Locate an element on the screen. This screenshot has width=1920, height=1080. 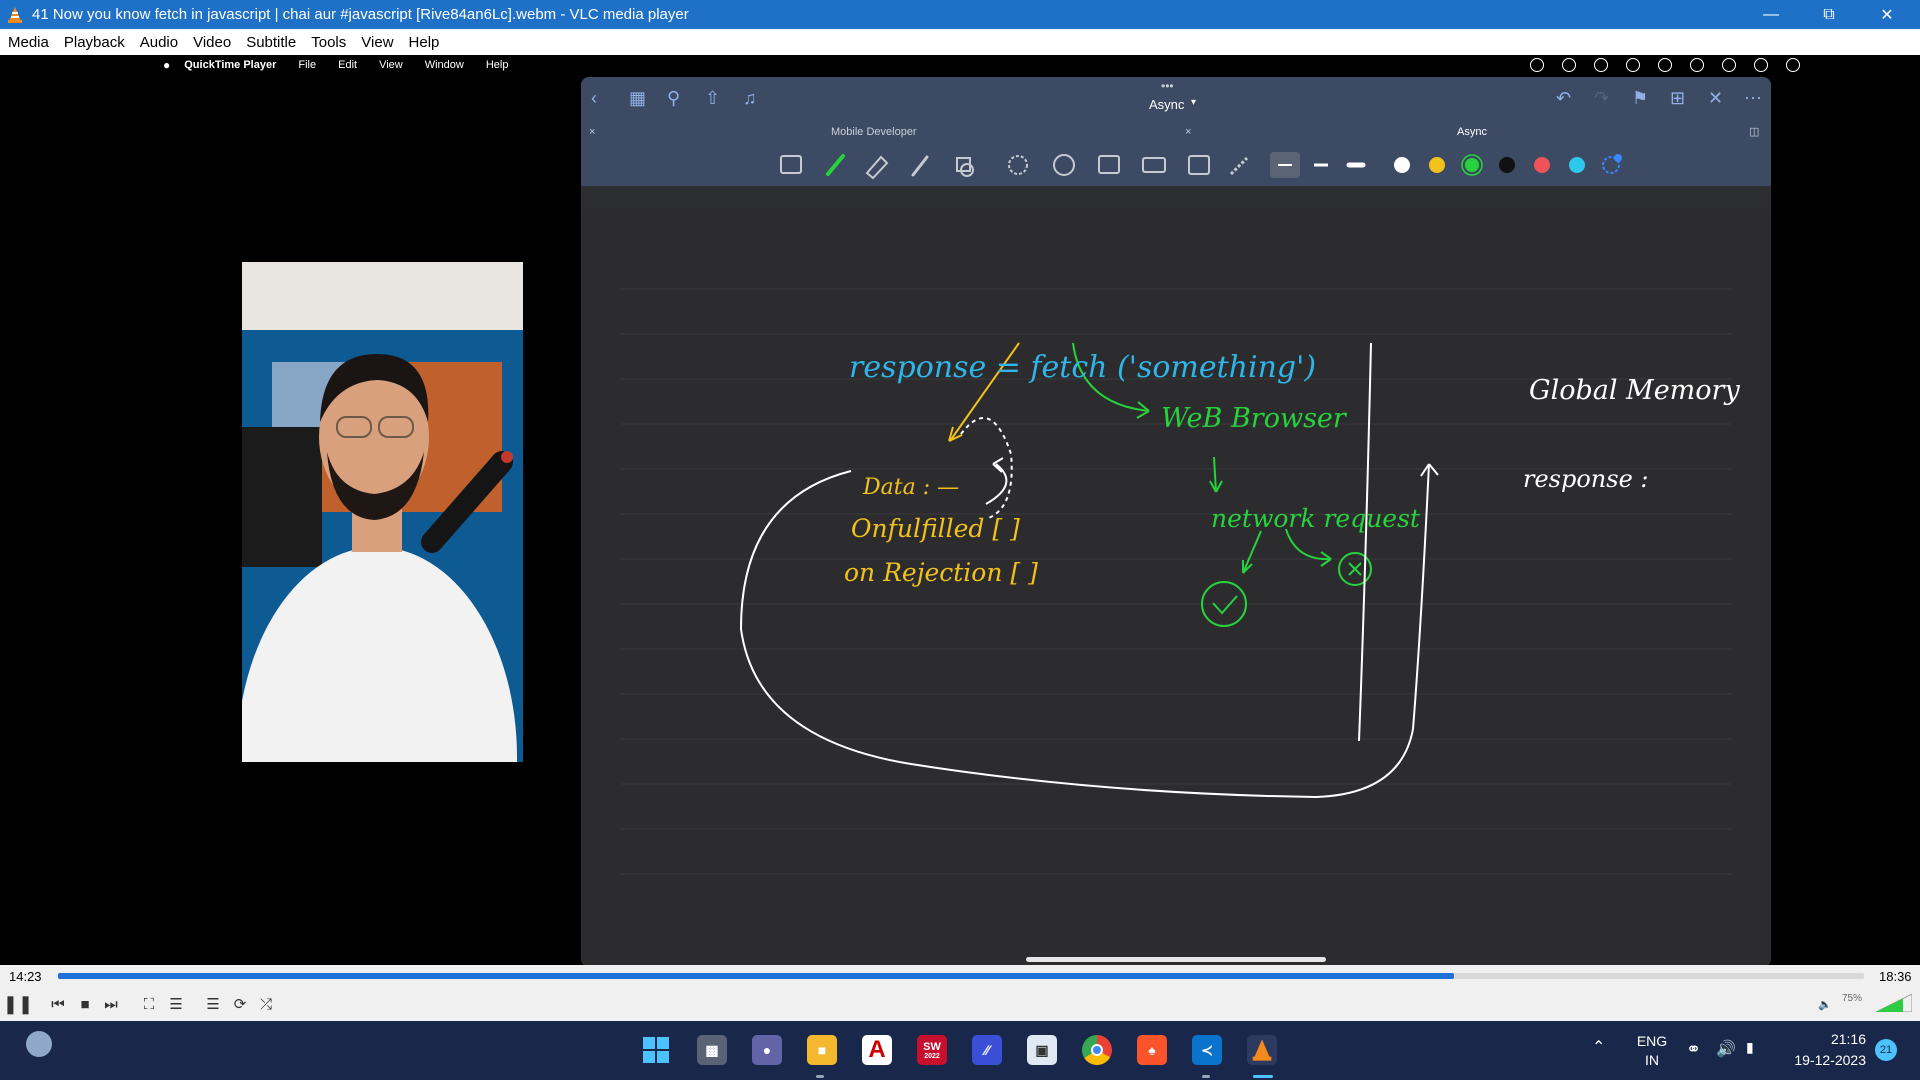
extended-settings-button: ☰ is located at coordinates (176, 1004).